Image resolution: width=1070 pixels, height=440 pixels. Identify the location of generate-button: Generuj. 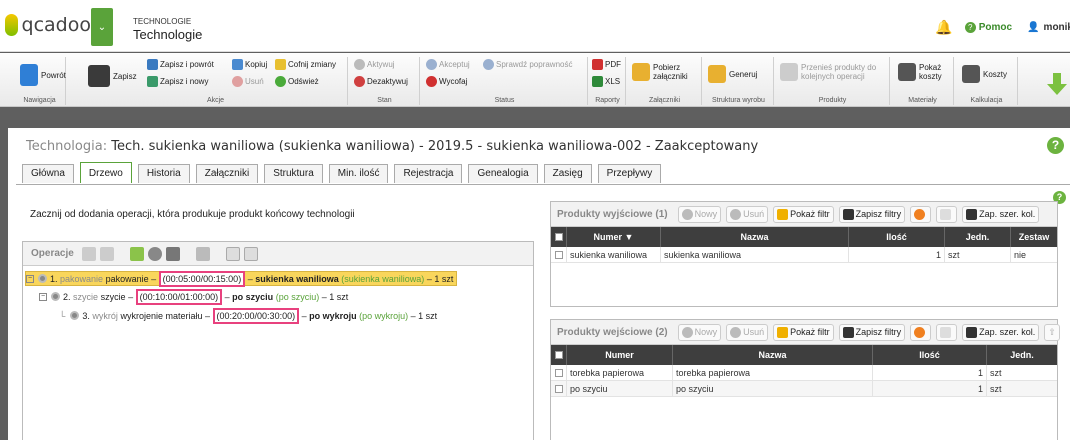
(732, 74).